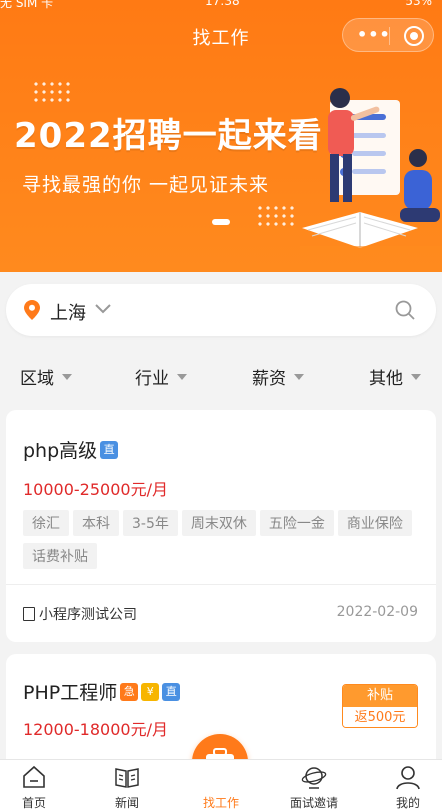 This screenshot has height=811, width=442. Describe the element at coordinates (418, 4) in the screenshot. I see `battery-text: 53%` at that location.